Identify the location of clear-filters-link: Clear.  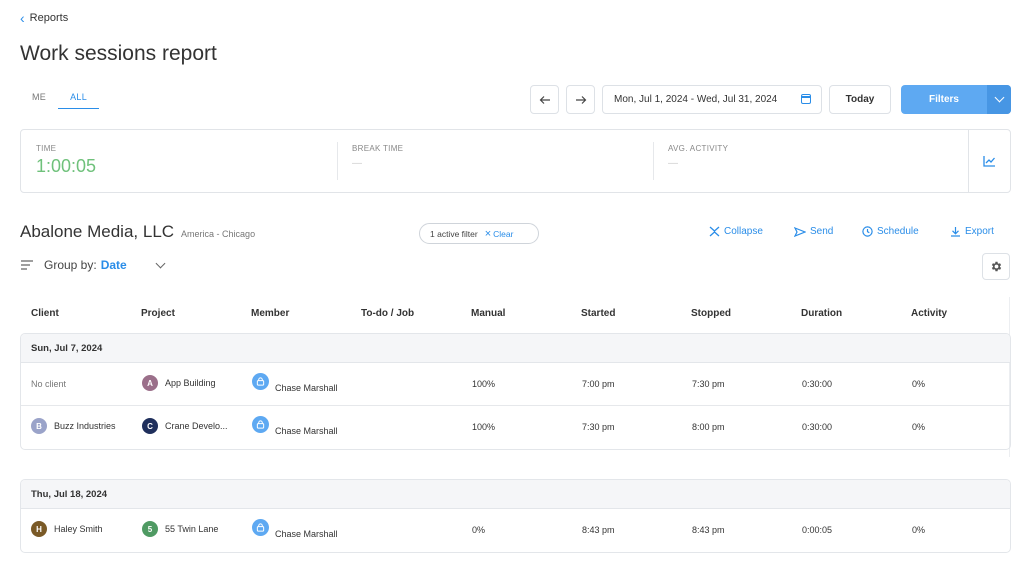
(503, 234).